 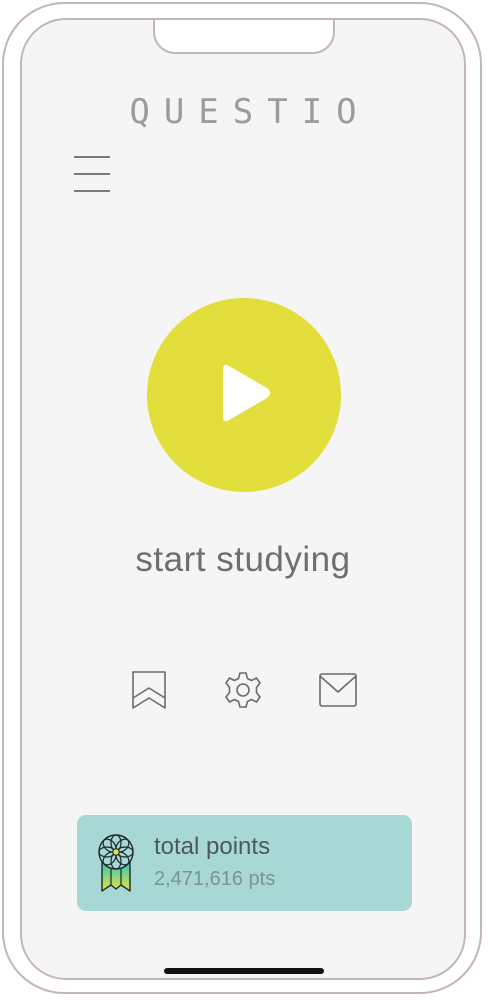 What do you see at coordinates (243, 559) in the screenshot?
I see `start-studying-label: start studying` at bounding box center [243, 559].